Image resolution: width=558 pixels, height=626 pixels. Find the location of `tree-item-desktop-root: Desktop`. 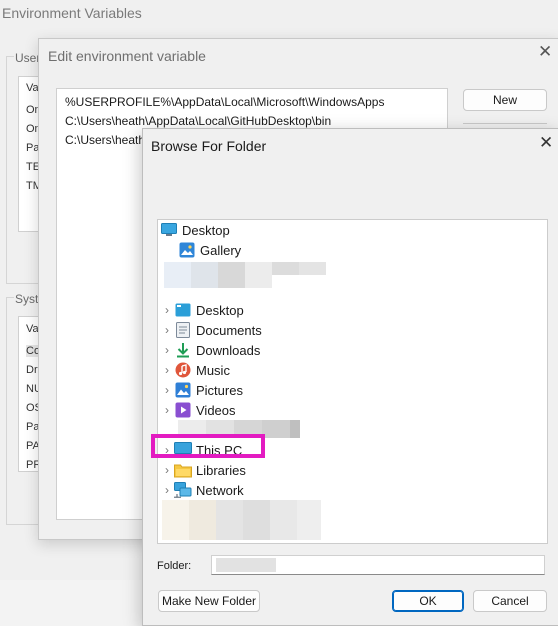

tree-item-desktop-root: Desktop is located at coordinates (195, 230).